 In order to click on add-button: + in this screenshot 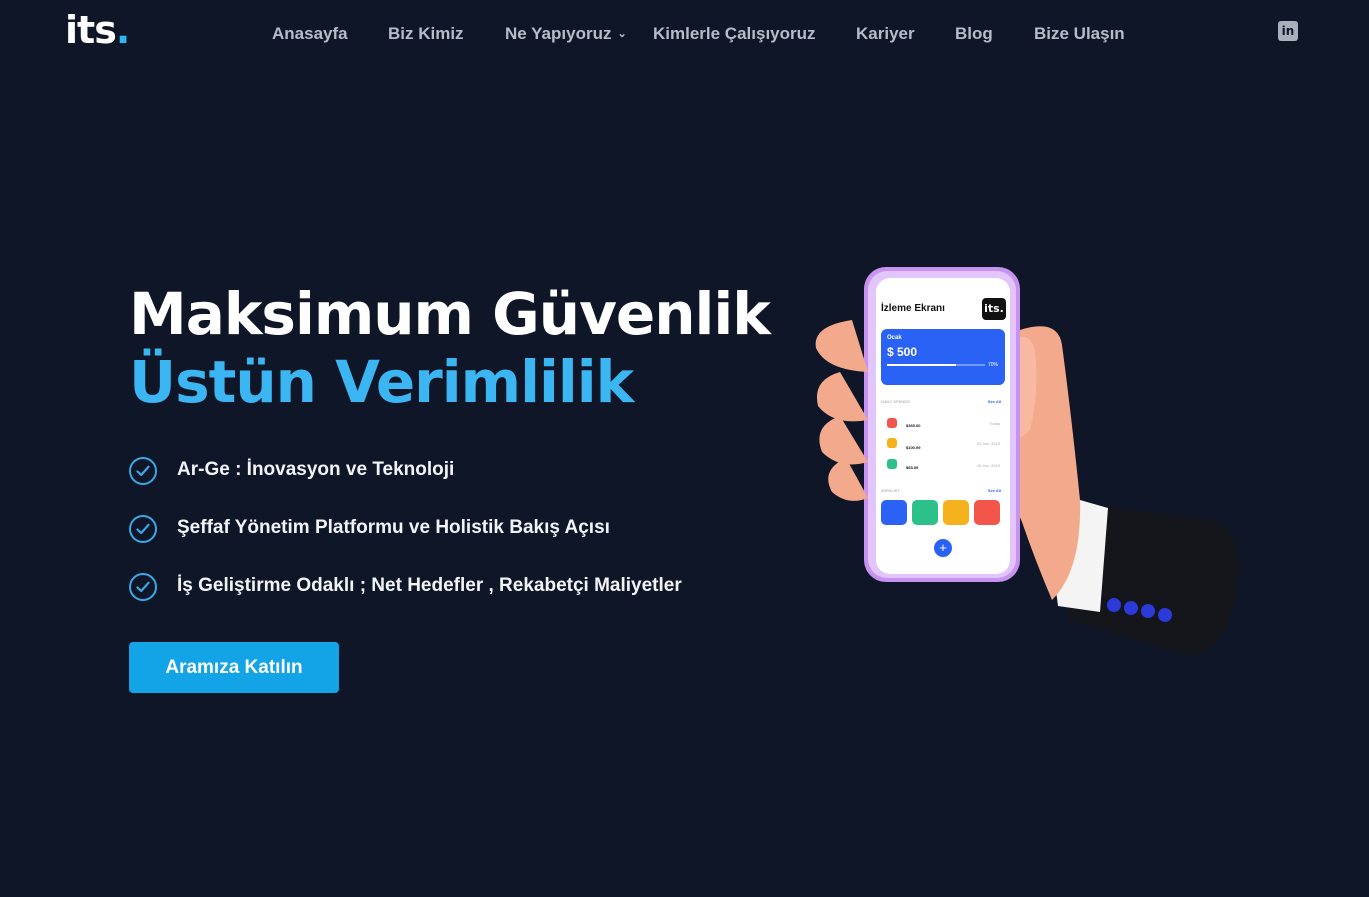, I will do `click(943, 548)`.